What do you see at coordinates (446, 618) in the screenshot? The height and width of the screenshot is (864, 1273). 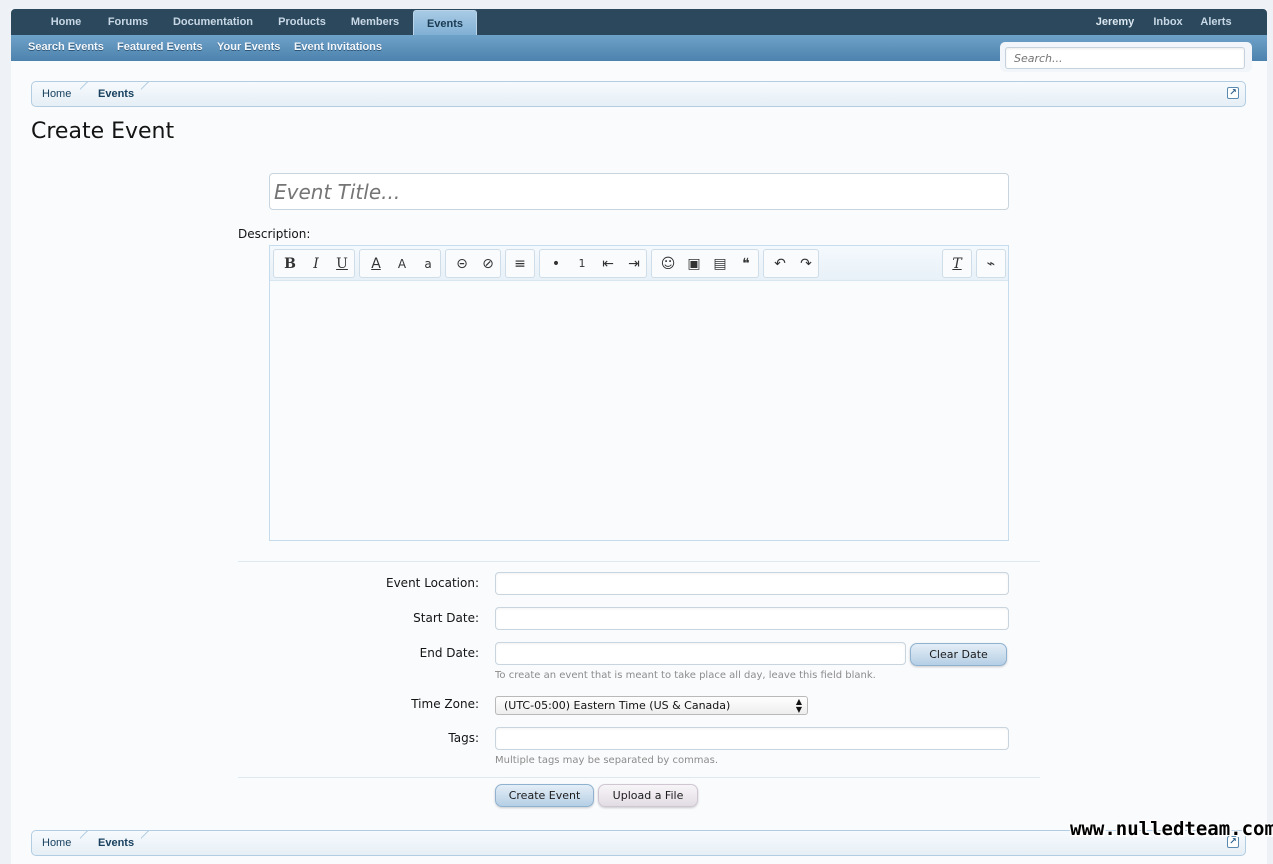 I see `start-date-label: Start Date:` at bounding box center [446, 618].